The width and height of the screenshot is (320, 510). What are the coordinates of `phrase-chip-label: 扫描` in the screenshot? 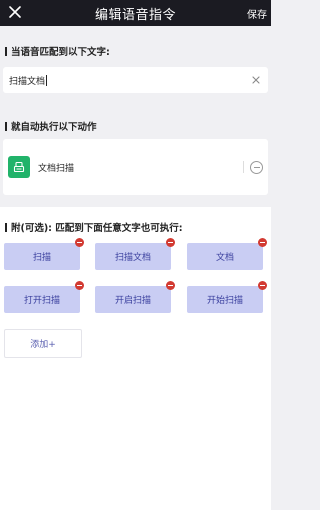 It's located at (41, 258).